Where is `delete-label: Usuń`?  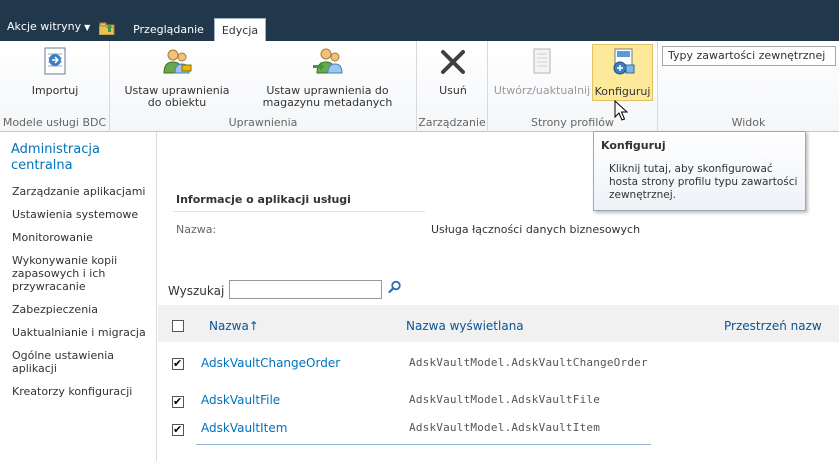
delete-label: Usuń is located at coordinates (453, 90).